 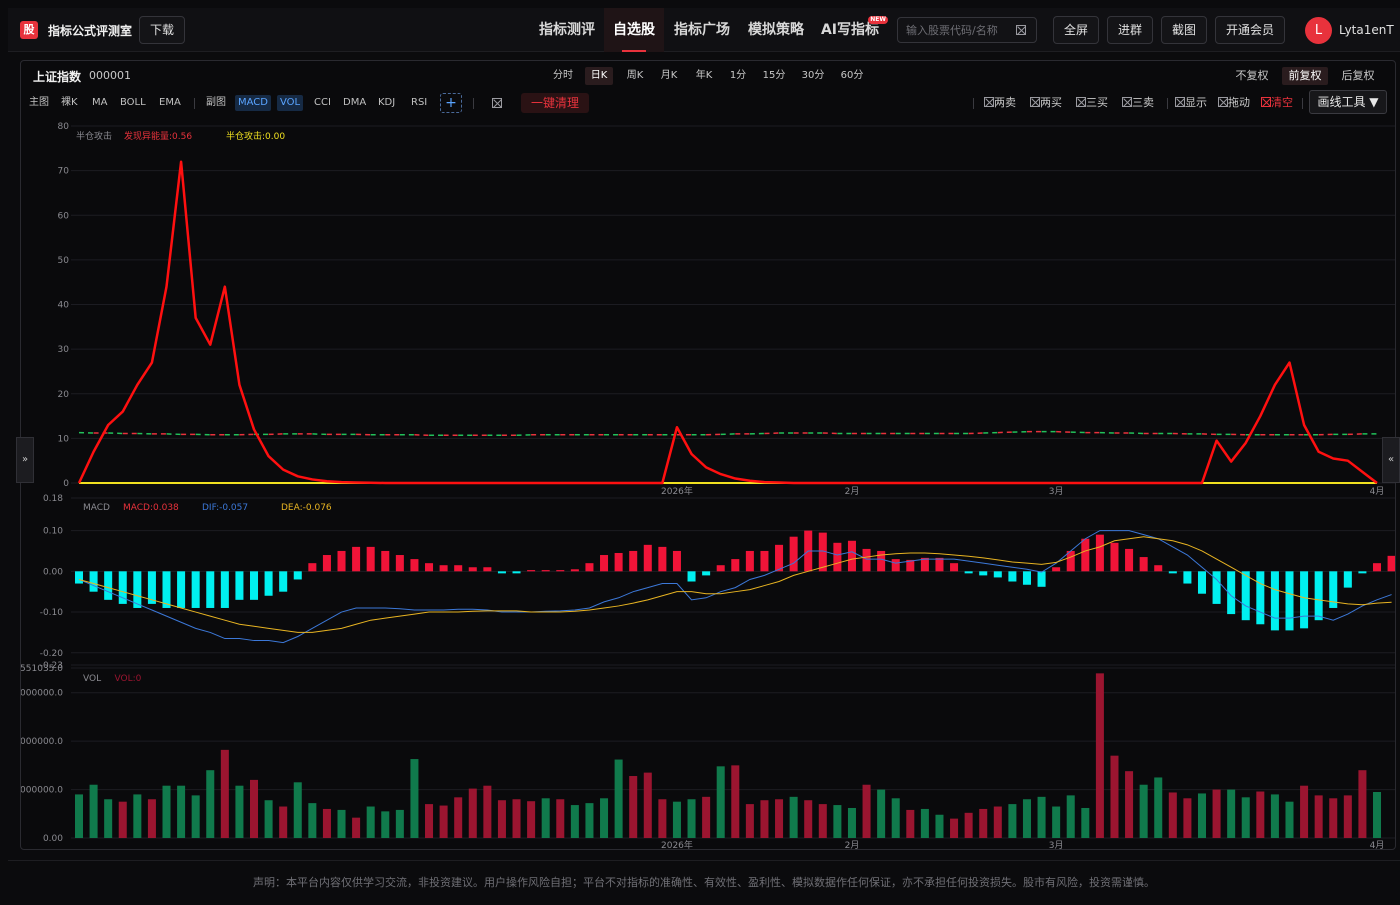 What do you see at coordinates (1318, 30) in the screenshot?
I see `avatar: L` at bounding box center [1318, 30].